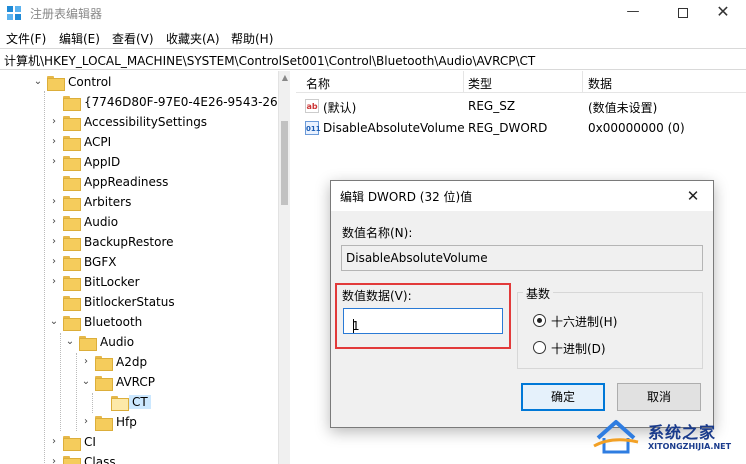  What do you see at coordinates (126, 182) in the screenshot?
I see `tree-item-label: AppReadiness` at bounding box center [126, 182].